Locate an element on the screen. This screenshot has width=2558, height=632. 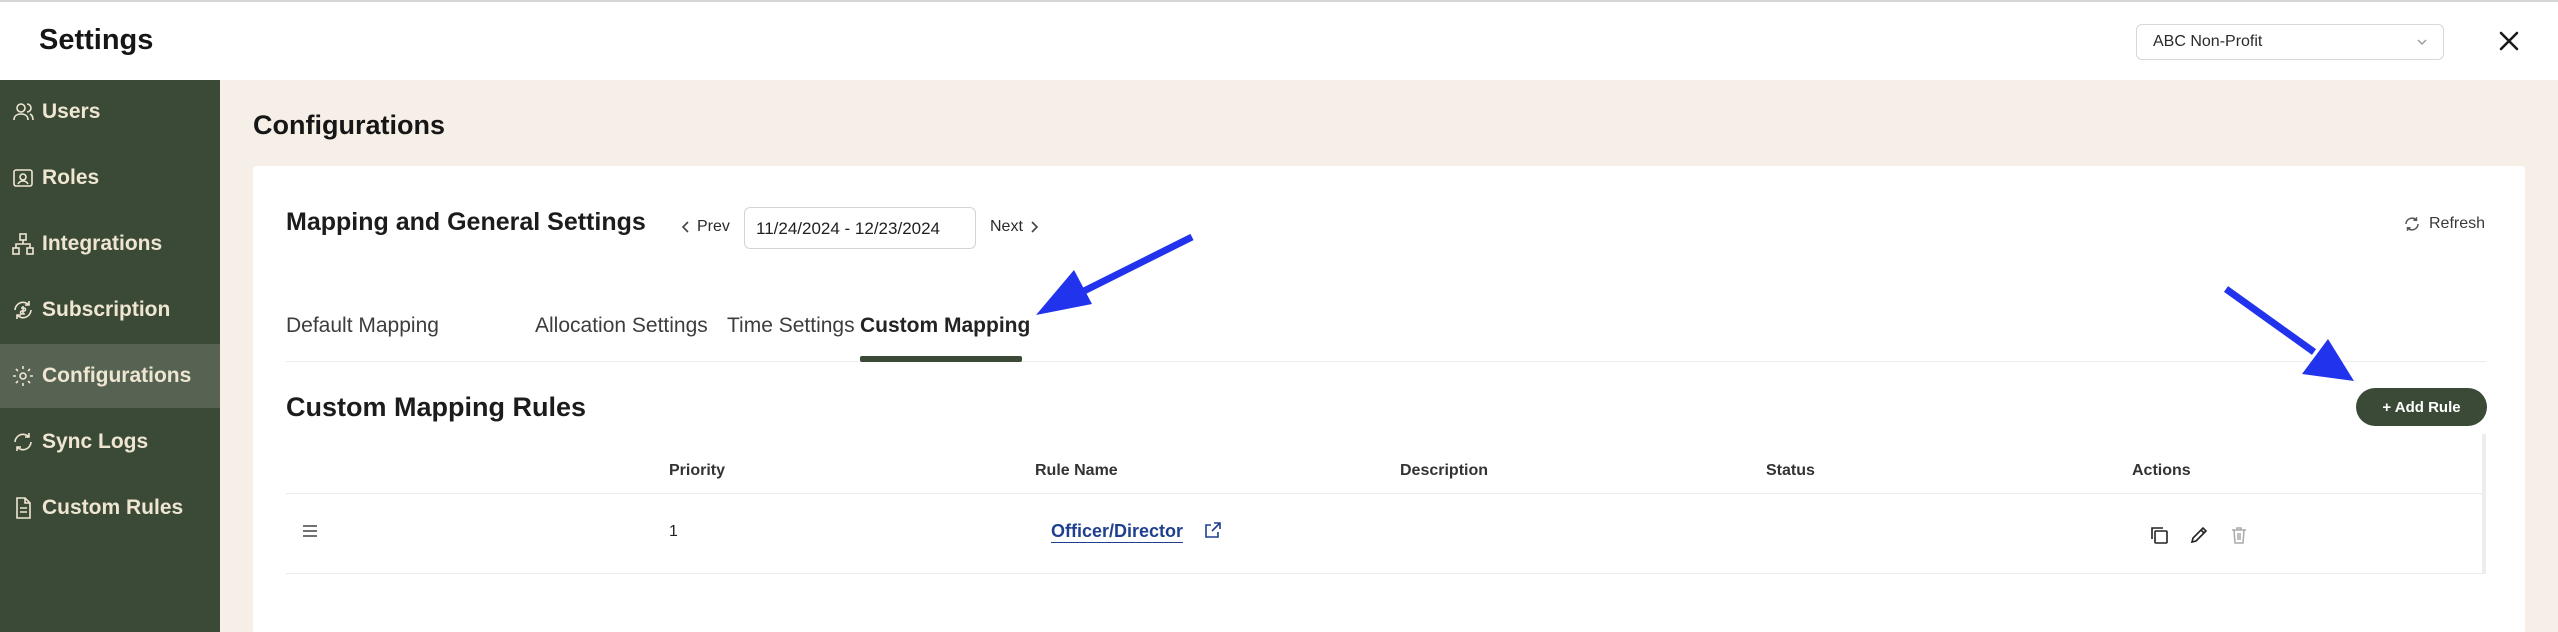
page-title: Configurations is located at coordinates (349, 125).